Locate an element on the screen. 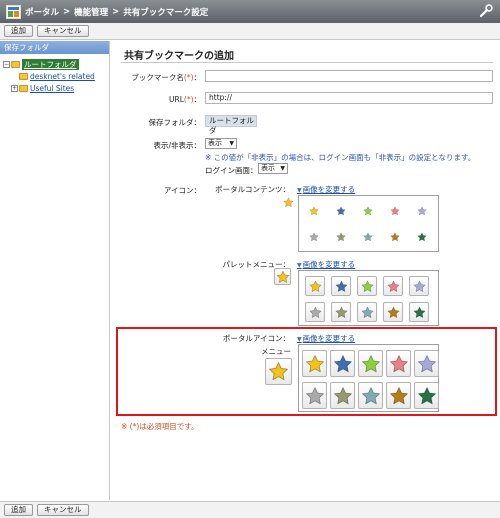 Image resolution: width=500 pixels, height=518 pixels. expand-icon: + is located at coordinates (14, 88).